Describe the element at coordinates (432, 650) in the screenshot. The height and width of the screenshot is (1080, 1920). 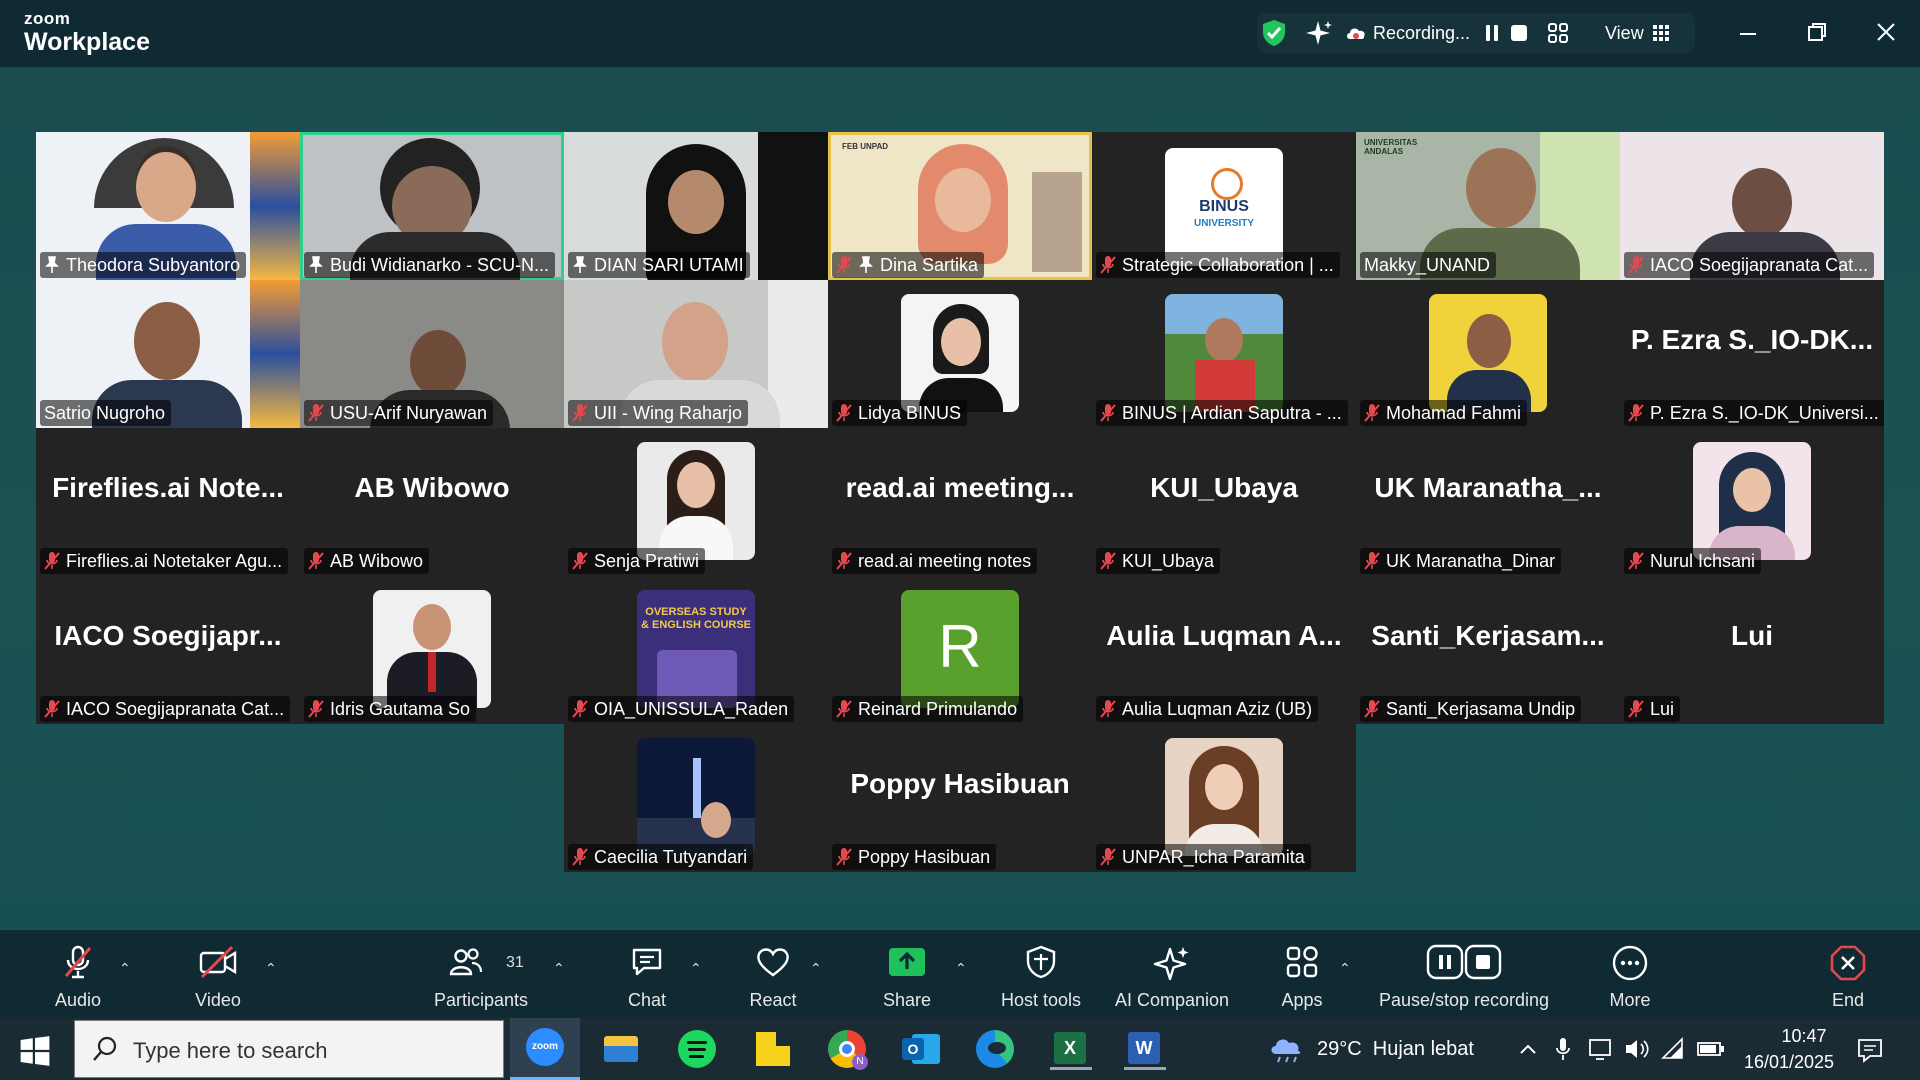
I see `participant-tile: Idris Gautama So` at that location.